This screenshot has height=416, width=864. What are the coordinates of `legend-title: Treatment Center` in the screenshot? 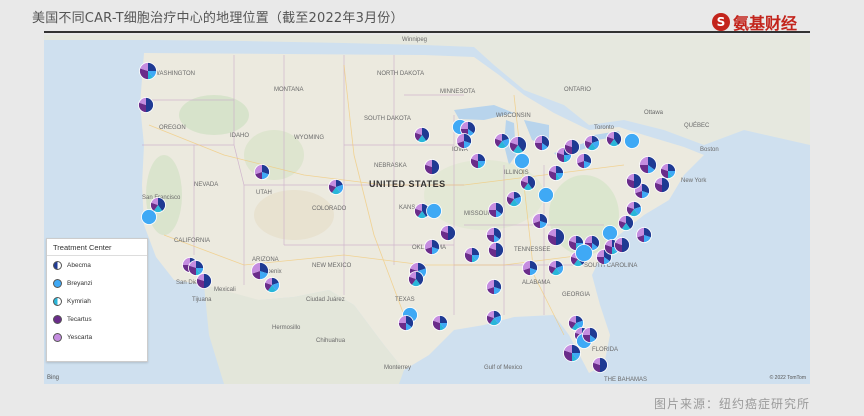 It's located at (97, 247).